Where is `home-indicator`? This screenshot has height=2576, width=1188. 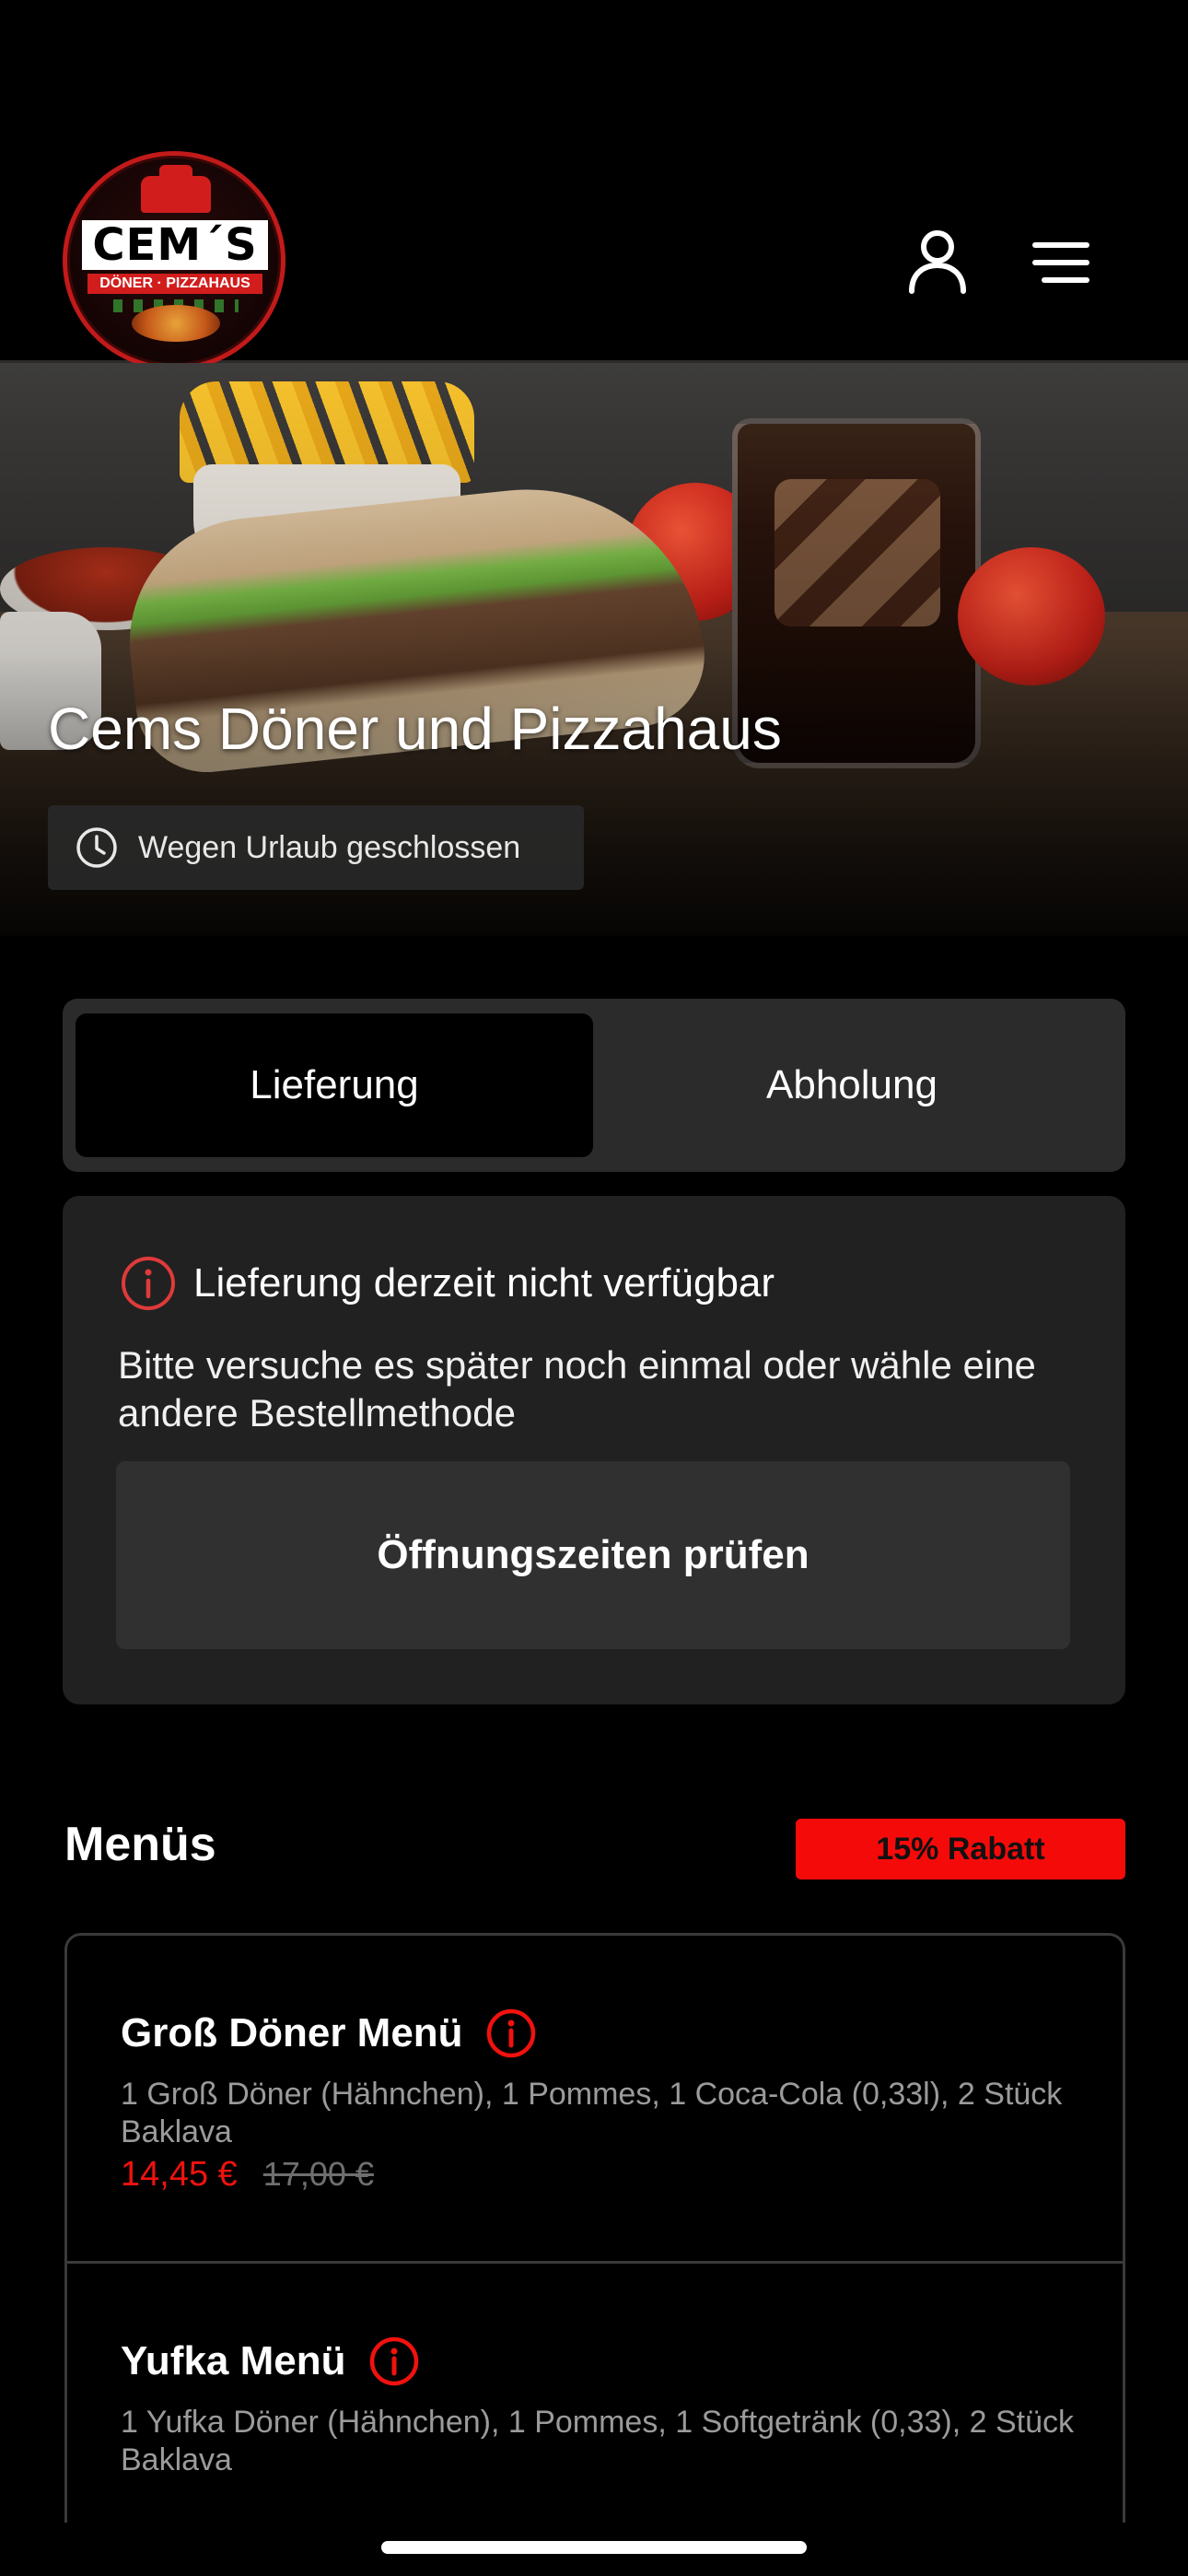 home-indicator is located at coordinates (594, 2547).